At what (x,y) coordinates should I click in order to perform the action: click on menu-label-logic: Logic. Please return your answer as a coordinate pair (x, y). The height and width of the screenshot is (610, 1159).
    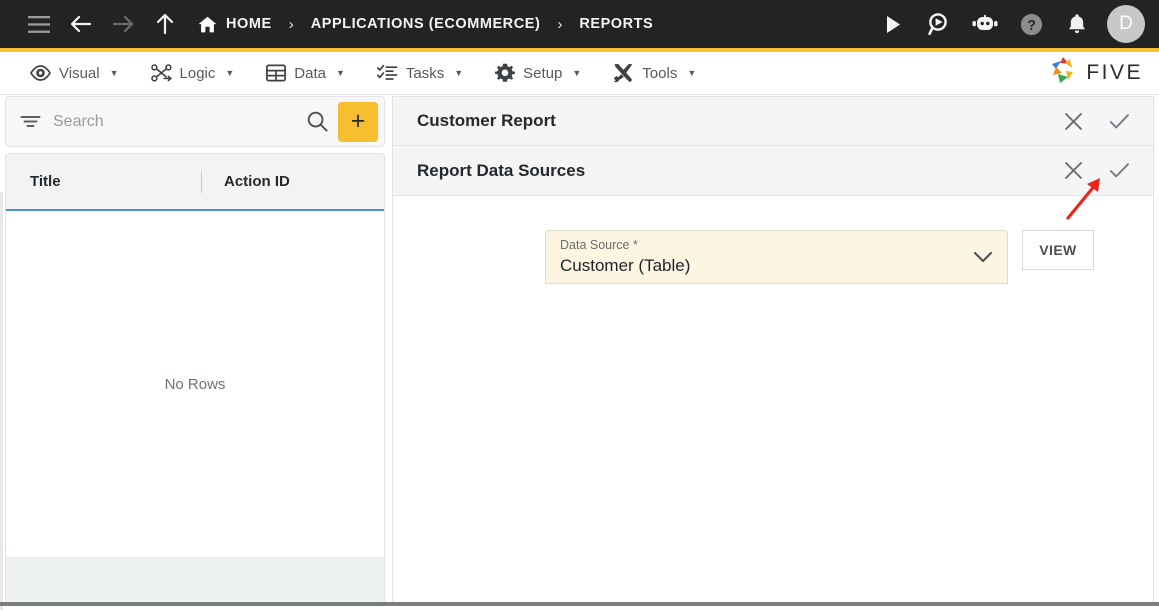
    Looking at the image, I should click on (197, 73).